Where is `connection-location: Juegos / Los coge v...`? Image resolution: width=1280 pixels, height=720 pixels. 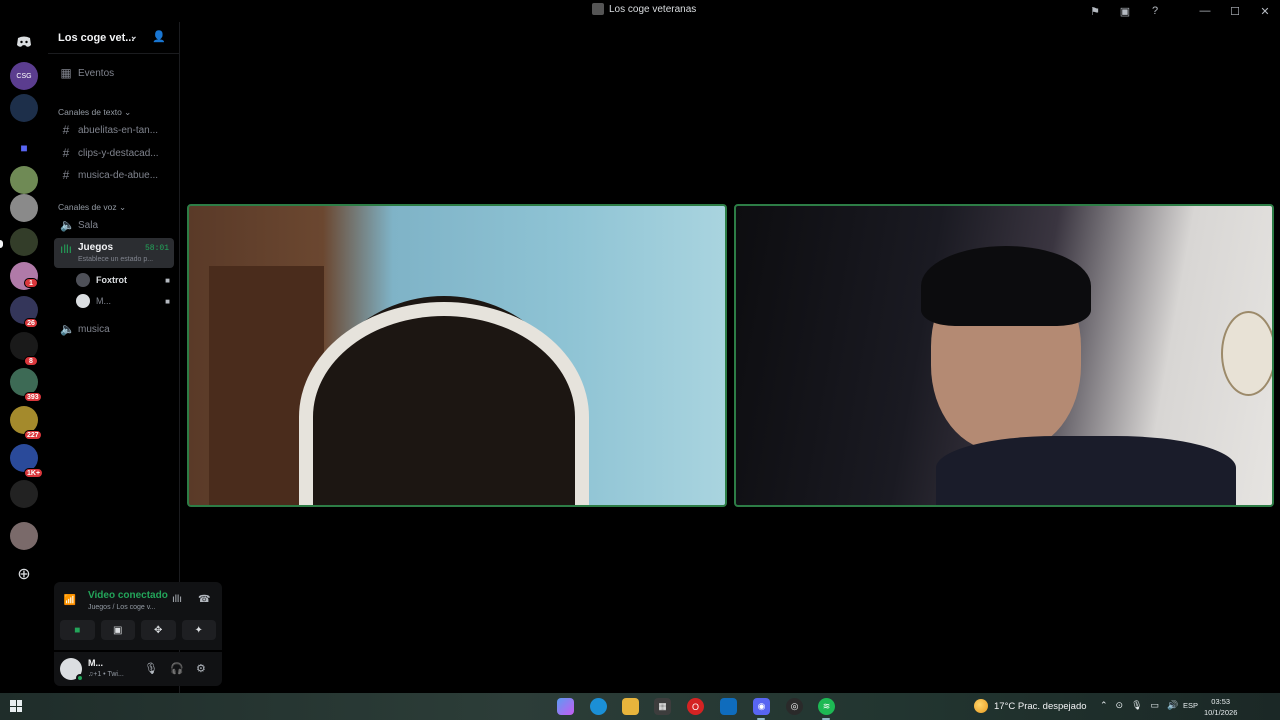 connection-location: Juegos / Los coge v... is located at coordinates (122, 607).